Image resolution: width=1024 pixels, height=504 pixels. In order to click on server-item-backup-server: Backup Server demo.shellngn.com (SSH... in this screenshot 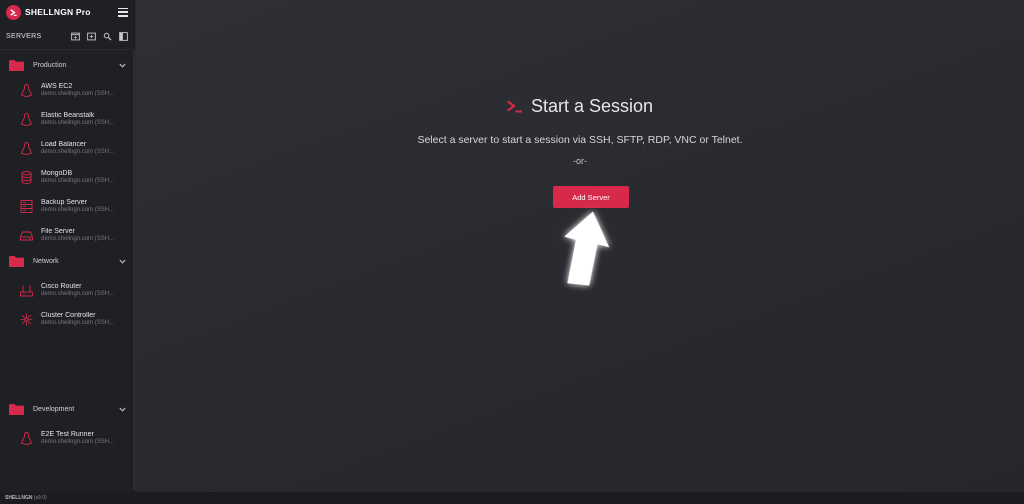, I will do `click(67, 206)`.